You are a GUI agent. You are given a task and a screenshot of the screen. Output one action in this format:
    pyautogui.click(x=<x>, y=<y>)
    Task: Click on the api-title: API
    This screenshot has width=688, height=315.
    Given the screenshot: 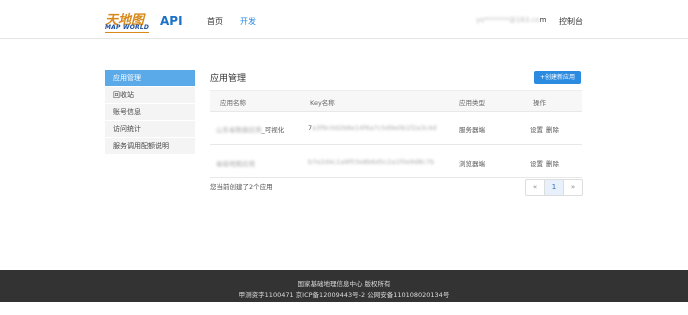 What is the action you would take?
    pyautogui.click(x=171, y=21)
    